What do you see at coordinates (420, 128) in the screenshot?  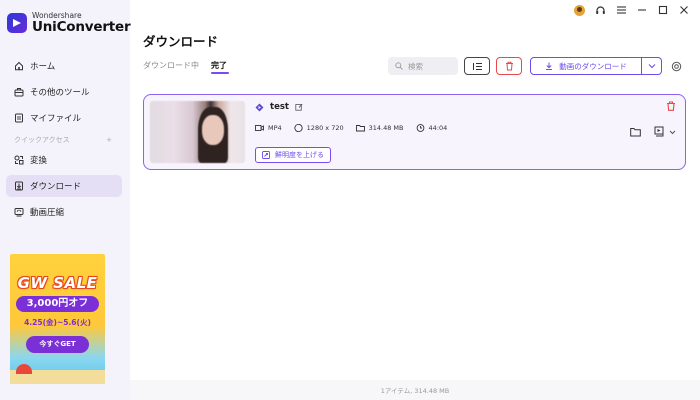 I see `clock-icon` at bounding box center [420, 128].